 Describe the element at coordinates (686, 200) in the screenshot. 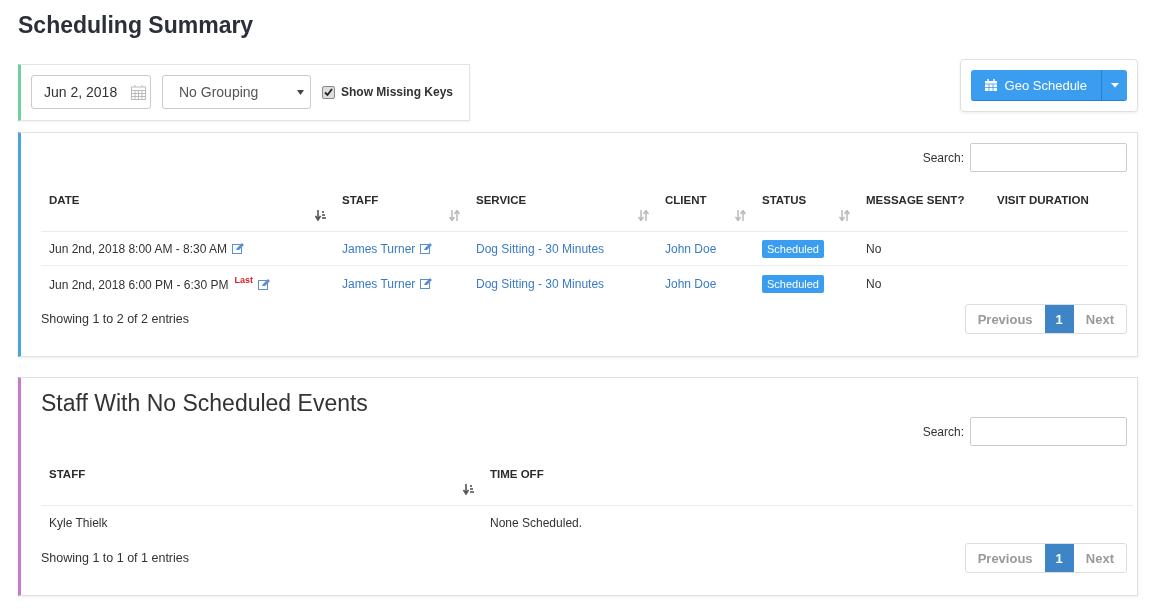

I see `column-header: CLIENT` at that location.